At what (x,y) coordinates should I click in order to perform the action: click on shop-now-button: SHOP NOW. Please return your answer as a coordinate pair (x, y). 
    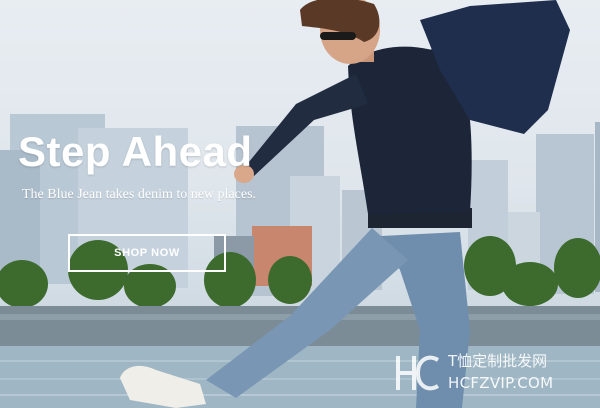
    Looking at the image, I should click on (147, 253).